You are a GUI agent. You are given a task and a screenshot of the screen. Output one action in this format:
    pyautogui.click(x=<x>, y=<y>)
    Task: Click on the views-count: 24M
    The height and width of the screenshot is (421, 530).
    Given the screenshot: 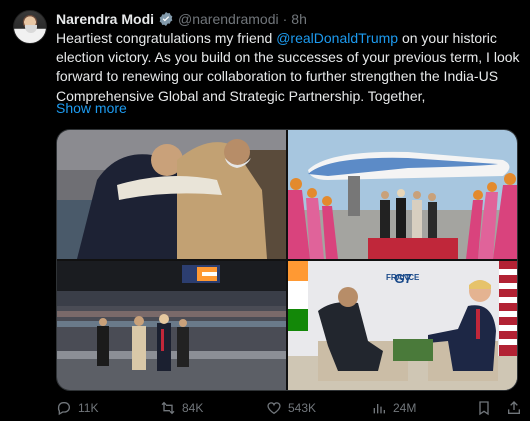 What is the action you would take?
    pyautogui.click(x=405, y=408)
    